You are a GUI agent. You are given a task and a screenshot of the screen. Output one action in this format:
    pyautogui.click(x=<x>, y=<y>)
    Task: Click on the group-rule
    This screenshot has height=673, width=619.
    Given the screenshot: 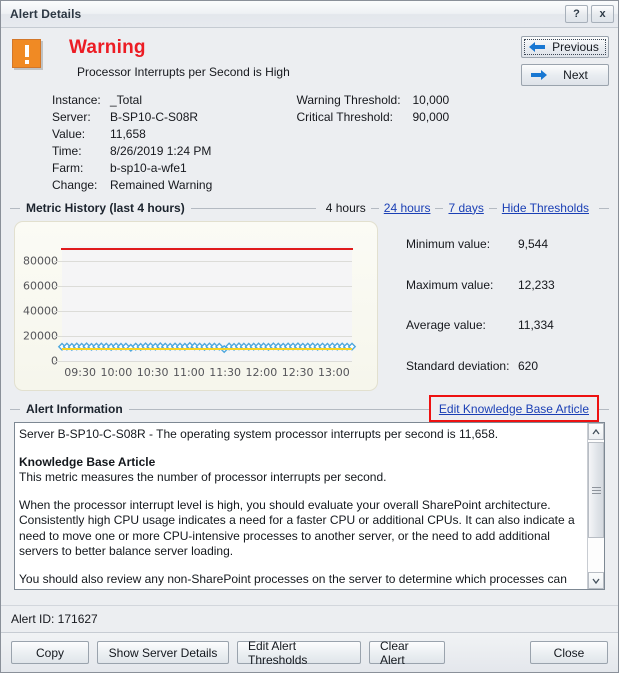 What is the action you would take?
    pyautogui.click(x=253, y=208)
    